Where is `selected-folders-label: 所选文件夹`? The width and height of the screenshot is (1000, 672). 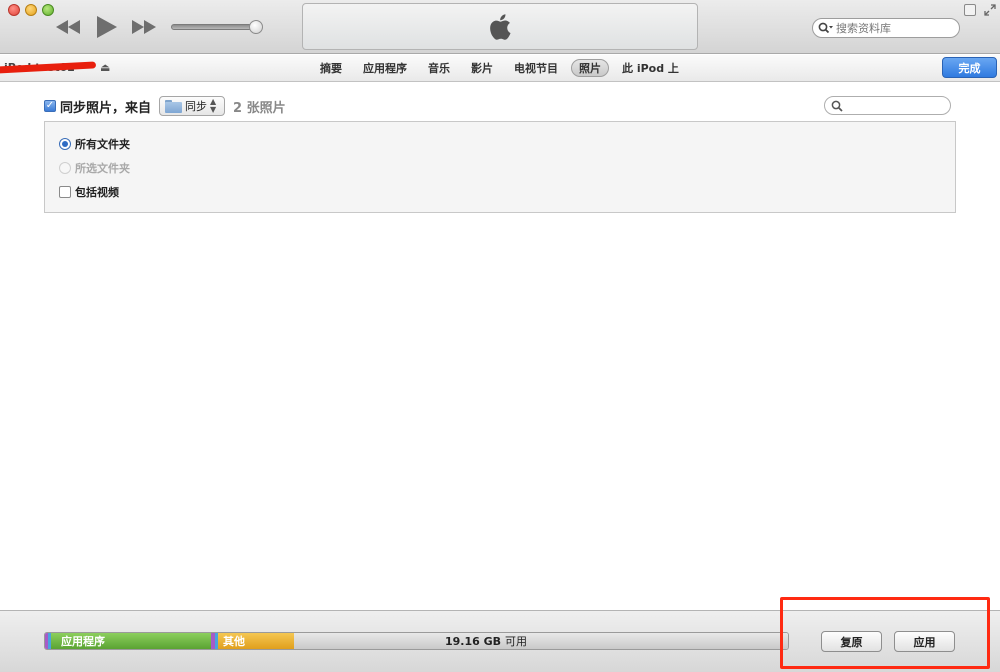
selected-folders-label: 所选文件夹 is located at coordinates (102, 168).